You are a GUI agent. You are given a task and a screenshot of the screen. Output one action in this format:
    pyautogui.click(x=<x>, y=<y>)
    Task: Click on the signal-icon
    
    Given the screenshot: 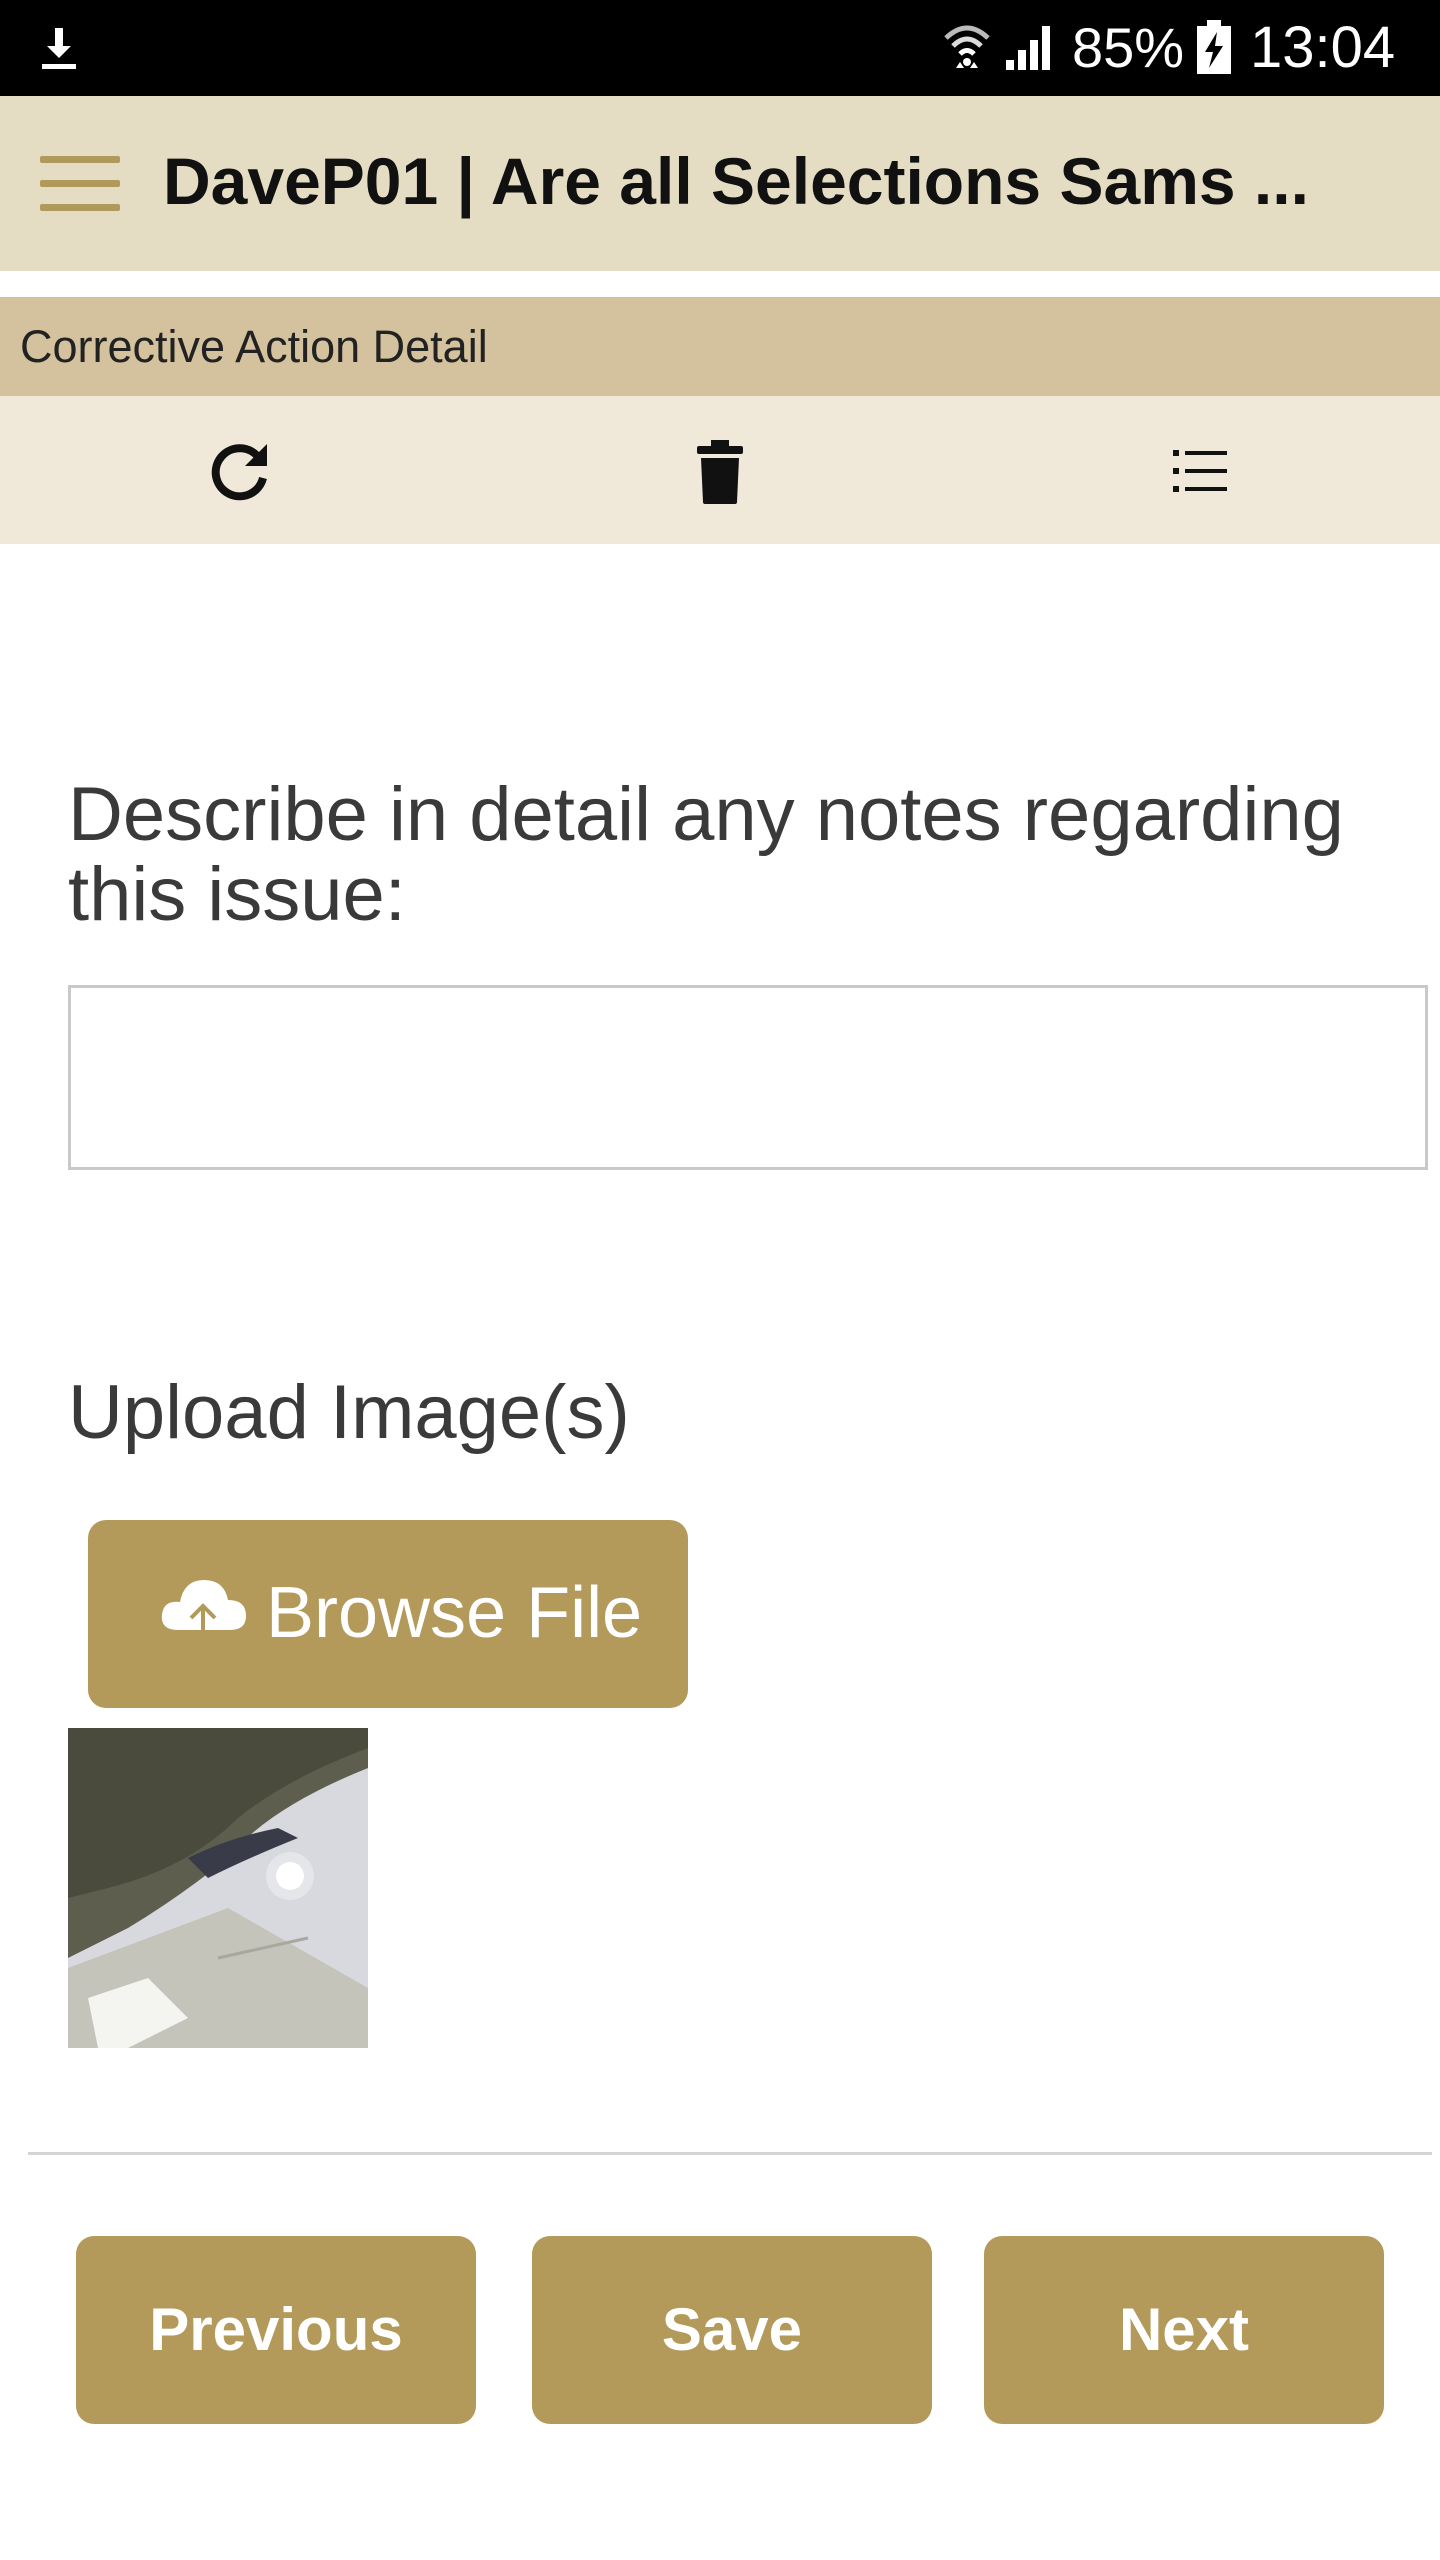 What is the action you would take?
    pyautogui.click(x=1028, y=48)
    